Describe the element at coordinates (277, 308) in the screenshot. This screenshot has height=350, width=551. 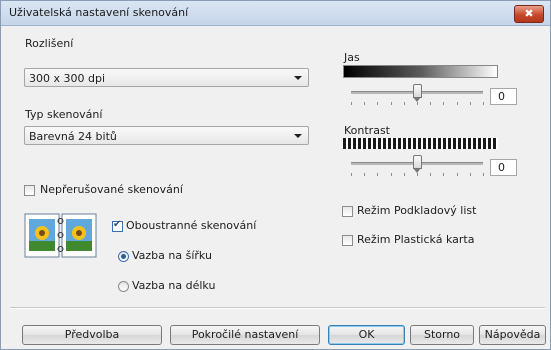
I see `footer-separator` at that location.